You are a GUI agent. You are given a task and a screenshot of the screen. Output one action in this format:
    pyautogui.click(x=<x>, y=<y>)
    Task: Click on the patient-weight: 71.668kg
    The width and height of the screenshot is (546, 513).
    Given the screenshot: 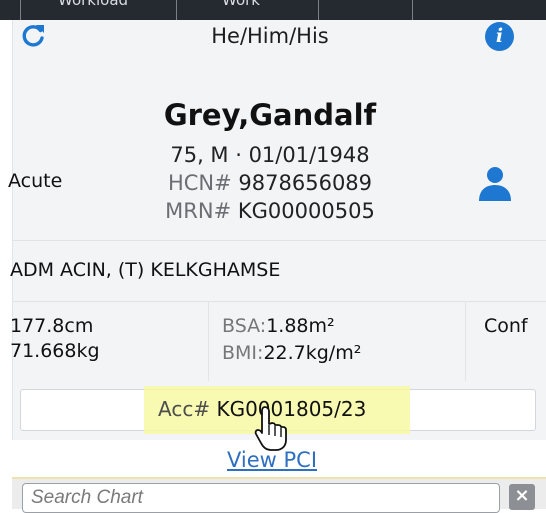 What is the action you would take?
    pyautogui.click(x=55, y=351)
    